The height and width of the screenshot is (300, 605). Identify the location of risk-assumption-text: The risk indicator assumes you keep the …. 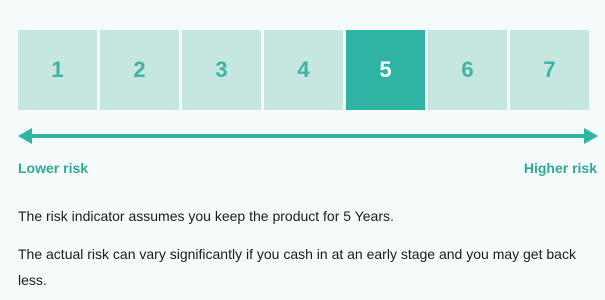
(206, 216).